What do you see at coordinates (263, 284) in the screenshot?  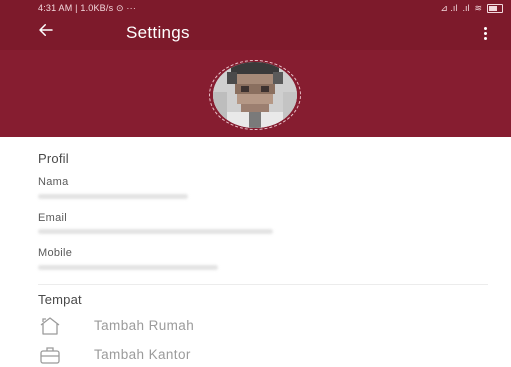 I see `section-divider` at bounding box center [263, 284].